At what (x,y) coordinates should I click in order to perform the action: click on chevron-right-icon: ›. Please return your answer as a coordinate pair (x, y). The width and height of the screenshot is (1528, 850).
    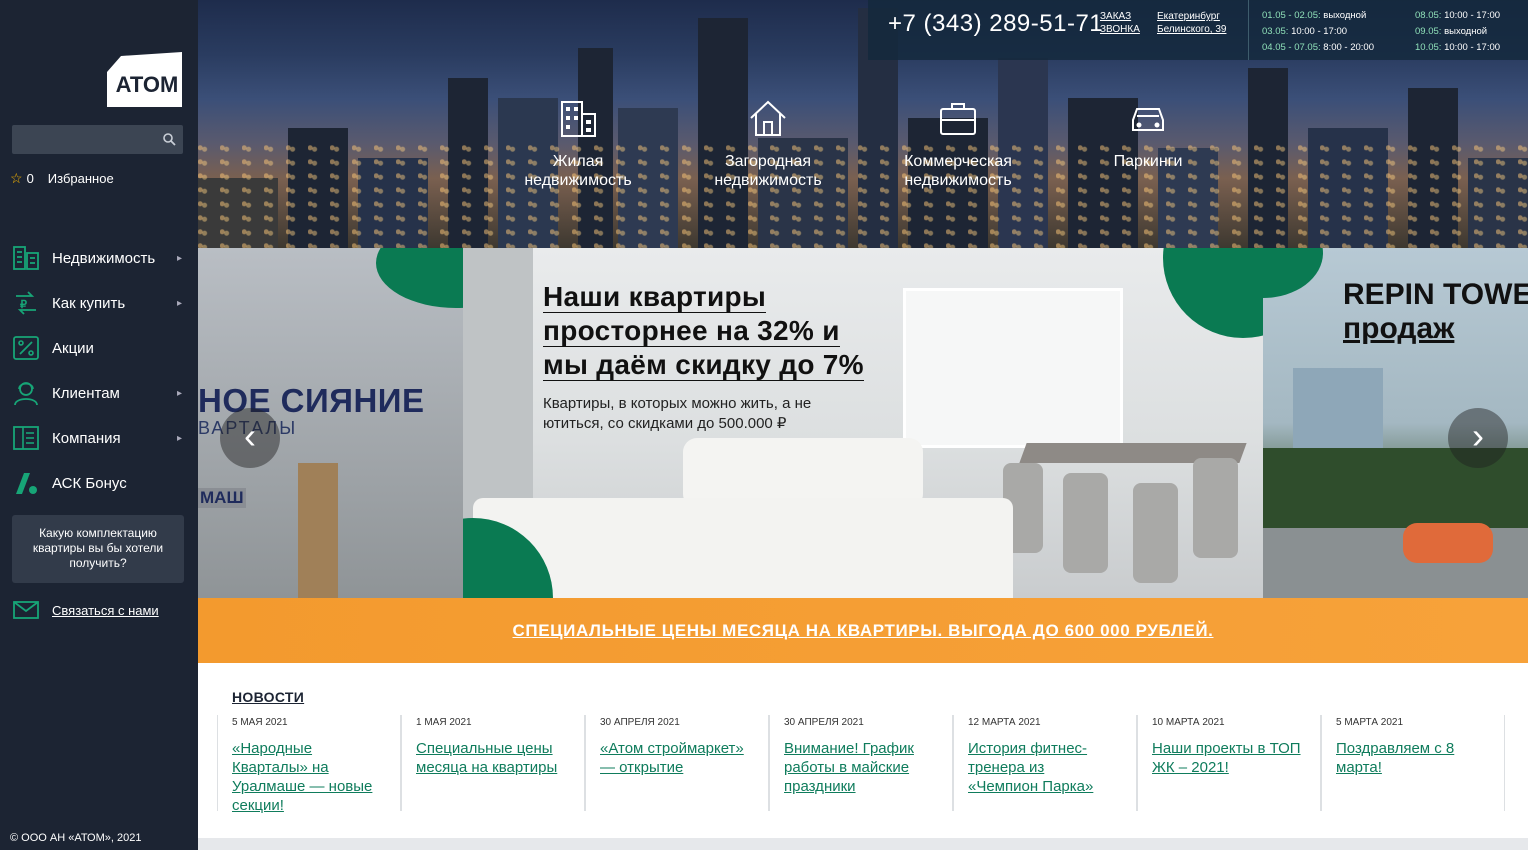
    Looking at the image, I should click on (1478, 435).